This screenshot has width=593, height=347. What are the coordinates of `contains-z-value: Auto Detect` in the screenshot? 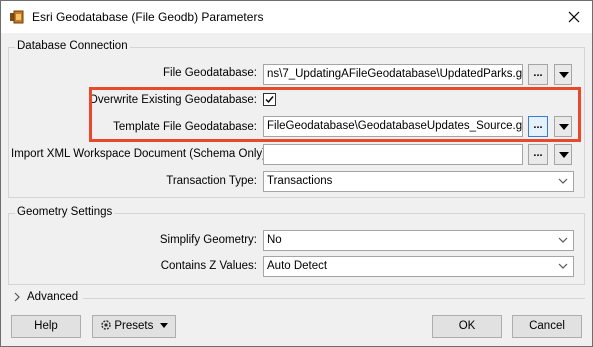 It's located at (297, 266).